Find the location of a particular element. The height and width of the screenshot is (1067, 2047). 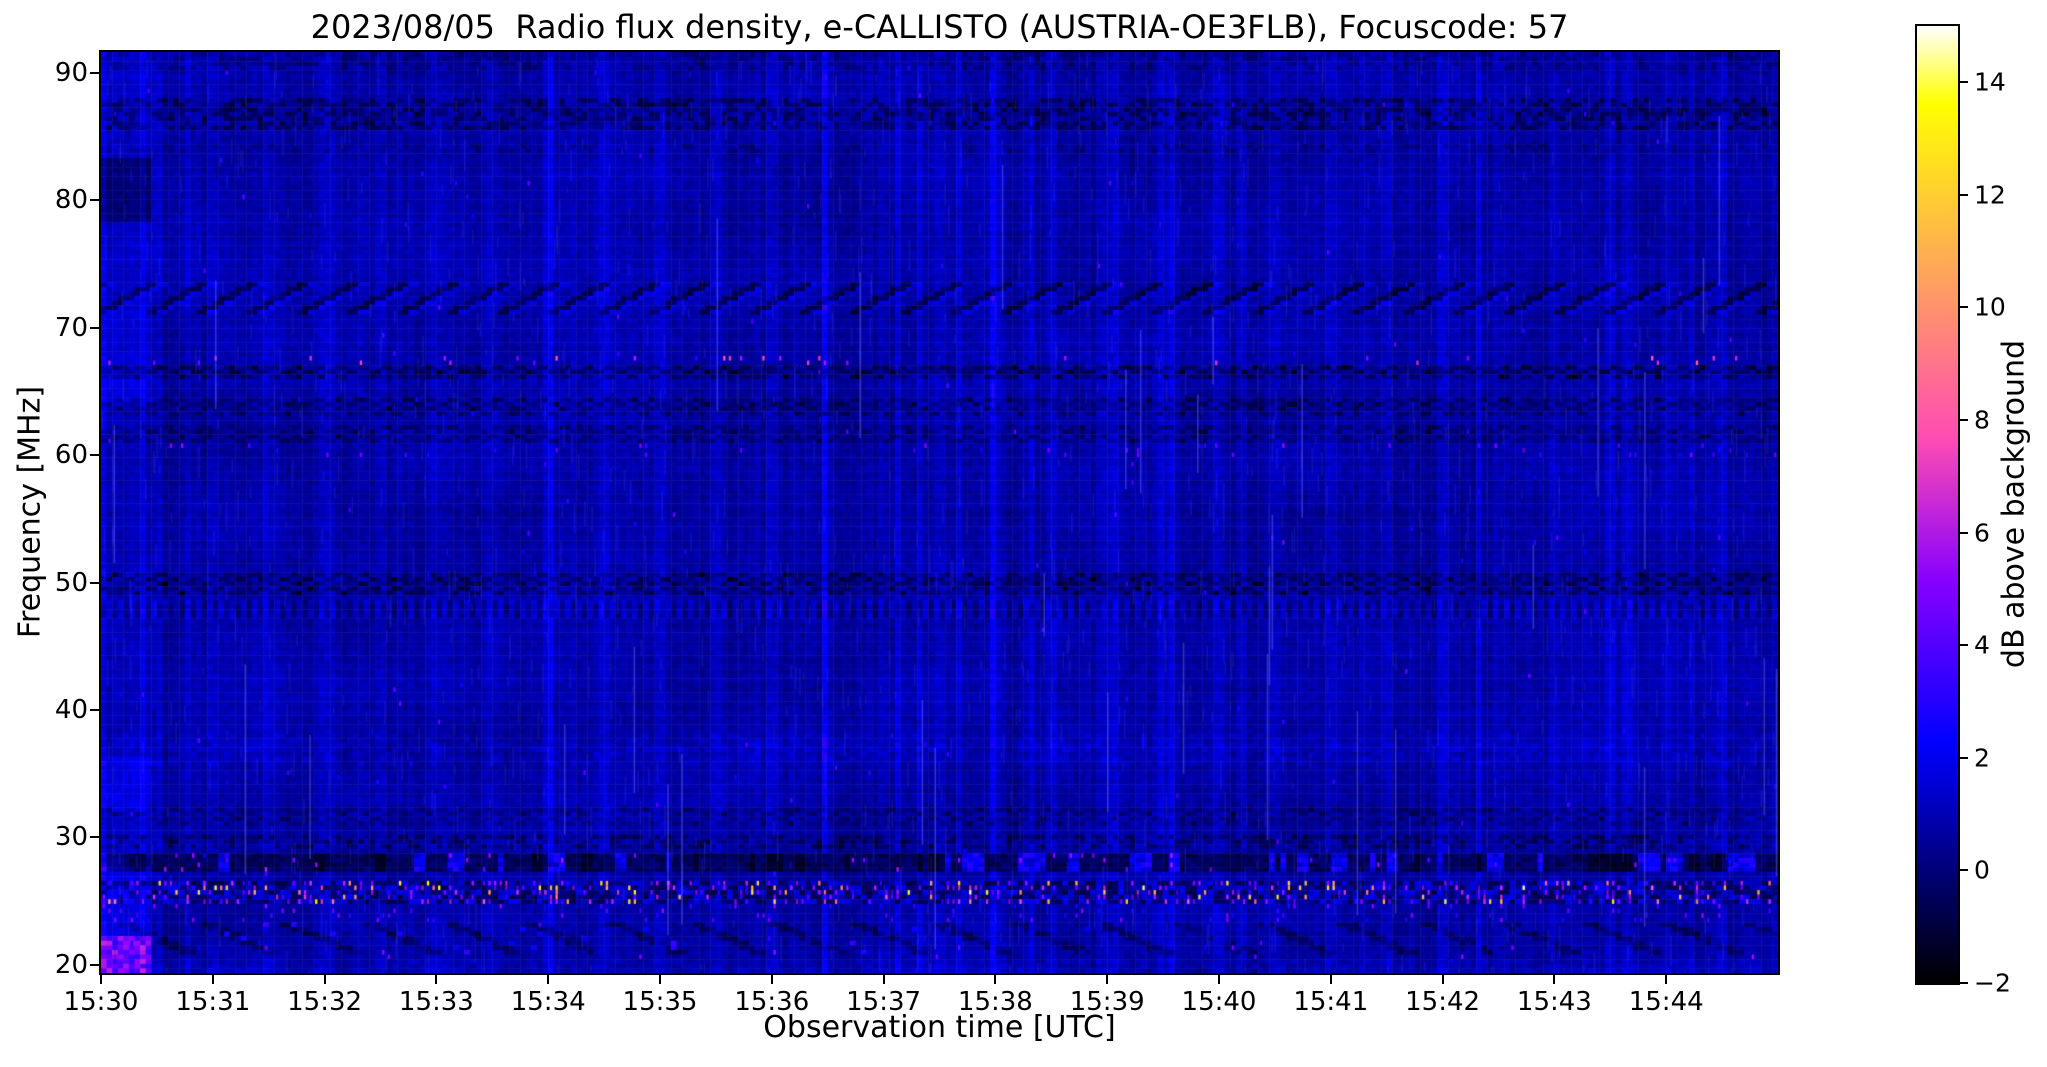

colorbar-tick-label: 4 is located at coordinates (1982, 645).